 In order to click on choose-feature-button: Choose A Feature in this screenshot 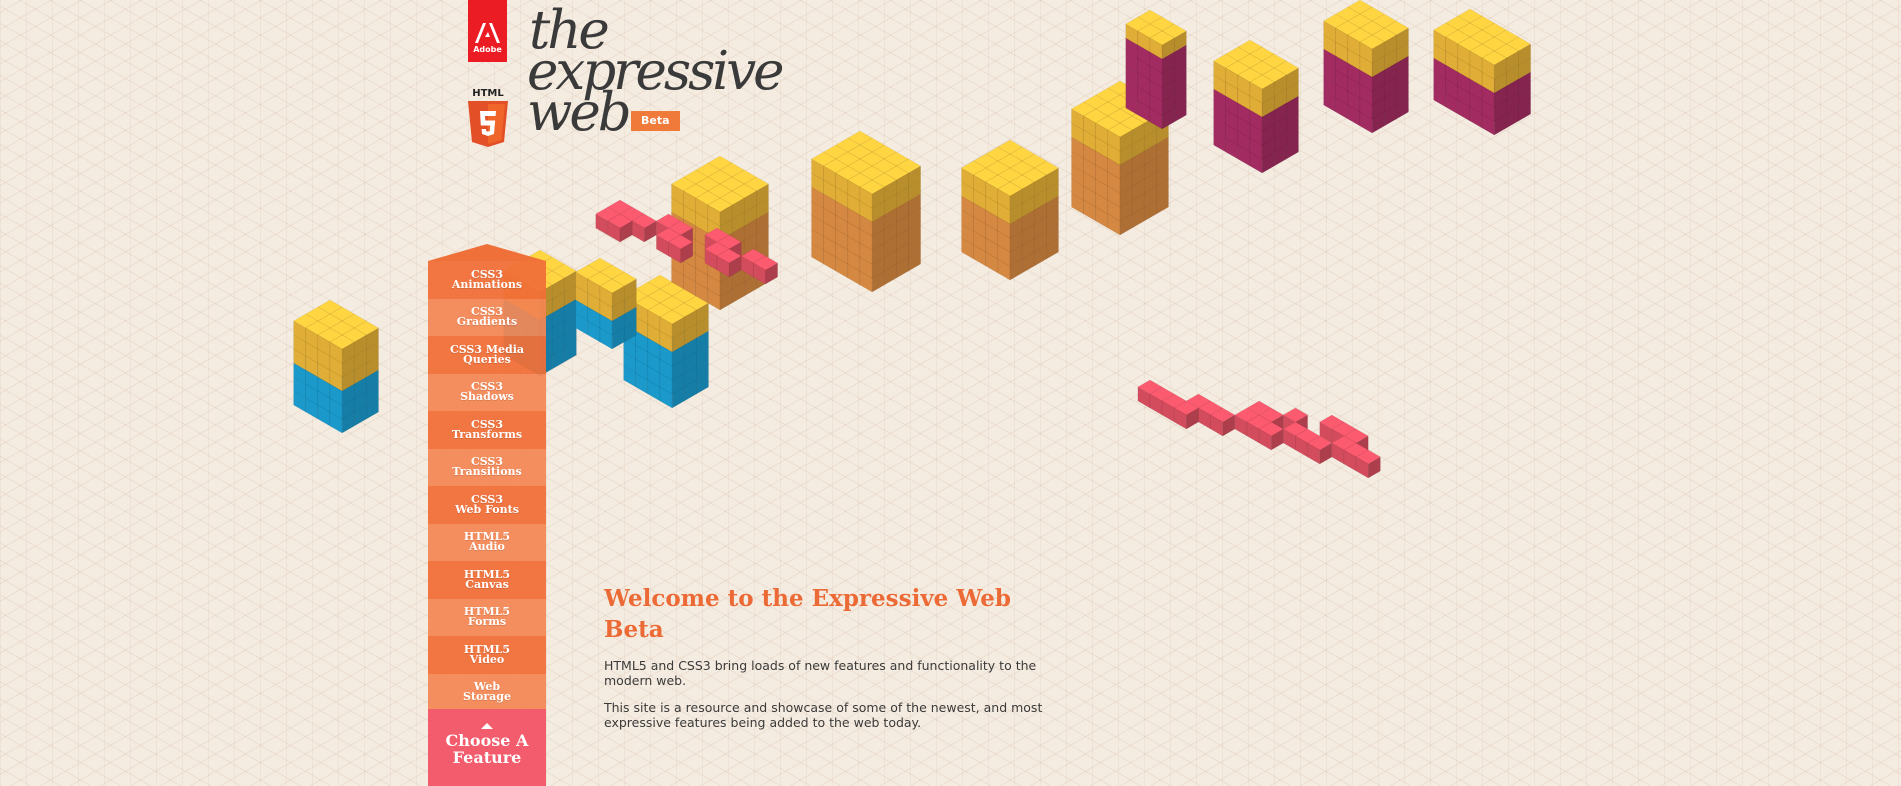, I will do `click(487, 747)`.